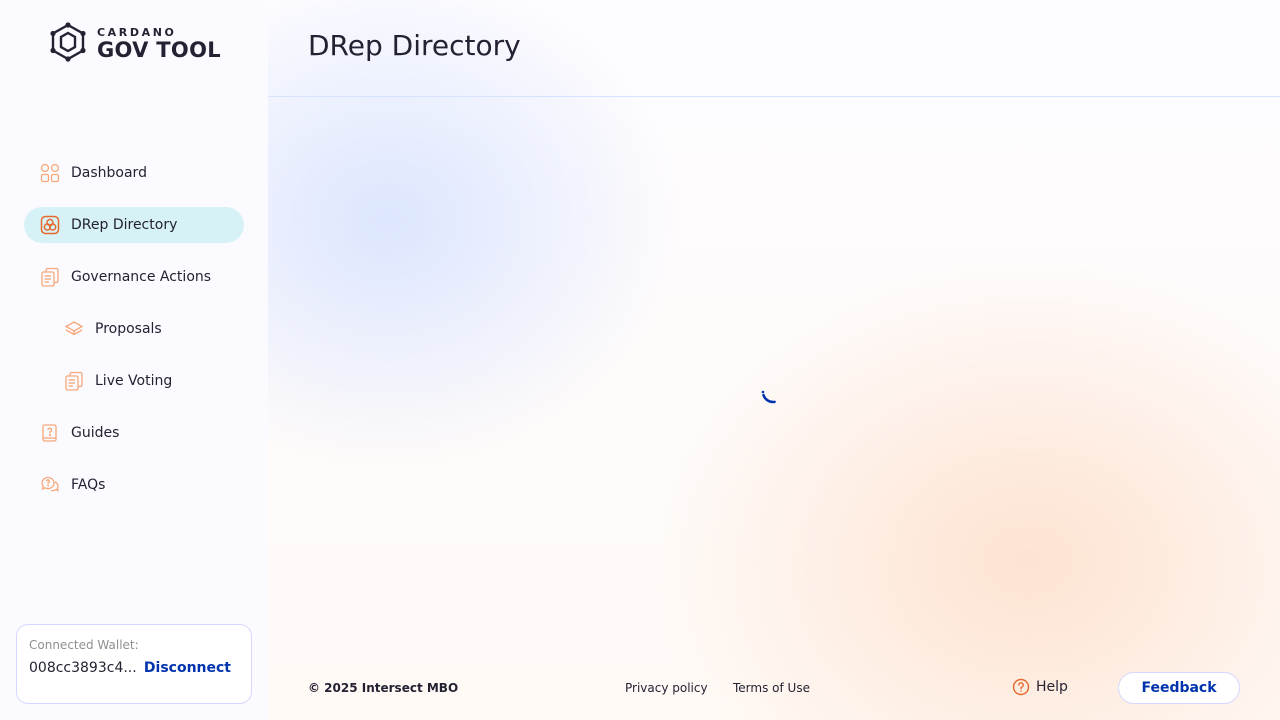 The height and width of the screenshot is (720, 1280). What do you see at coordinates (74, 381) in the screenshot?
I see `live-voting-icon` at bounding box center [74, 381].